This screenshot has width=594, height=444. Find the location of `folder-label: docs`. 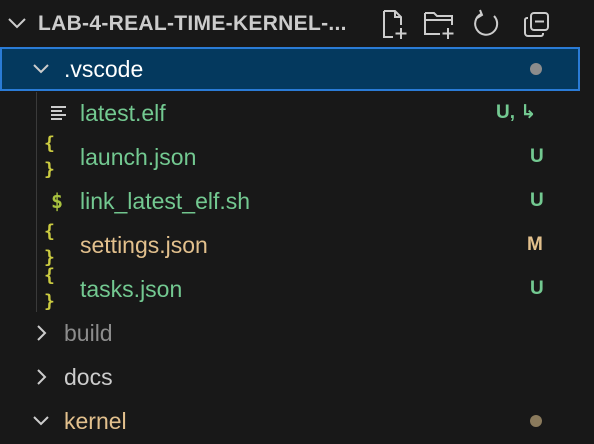

folder-label: docs is located at coordinates (88, 377).